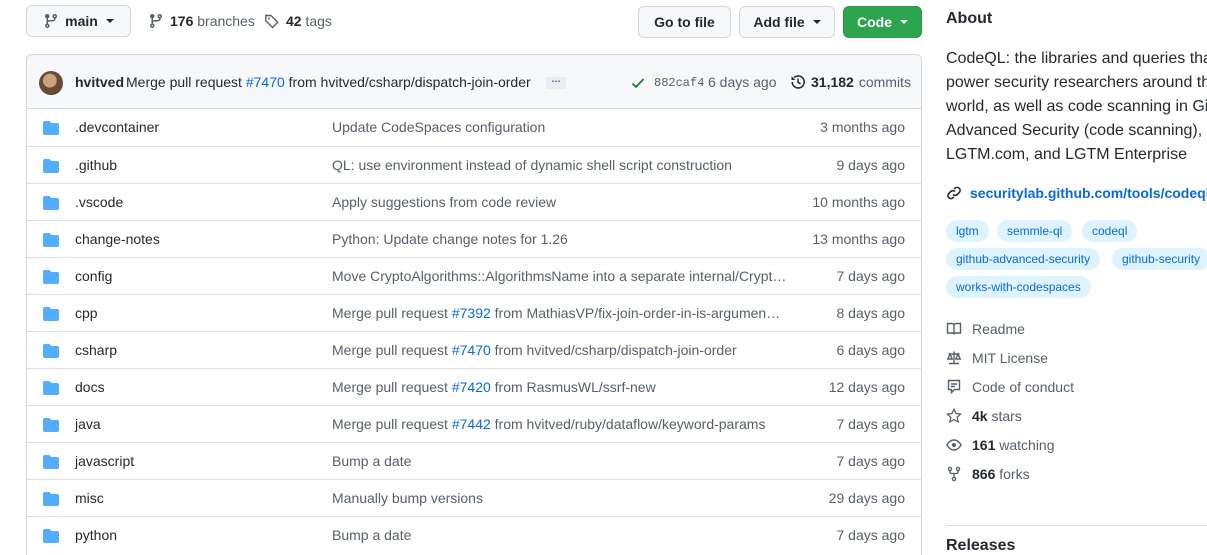 This screenshot has height=555, width=1207. What do you see at coordinates (638, 83) in the screenshot?
I see `check-icon` at bounding box center [638, 83].